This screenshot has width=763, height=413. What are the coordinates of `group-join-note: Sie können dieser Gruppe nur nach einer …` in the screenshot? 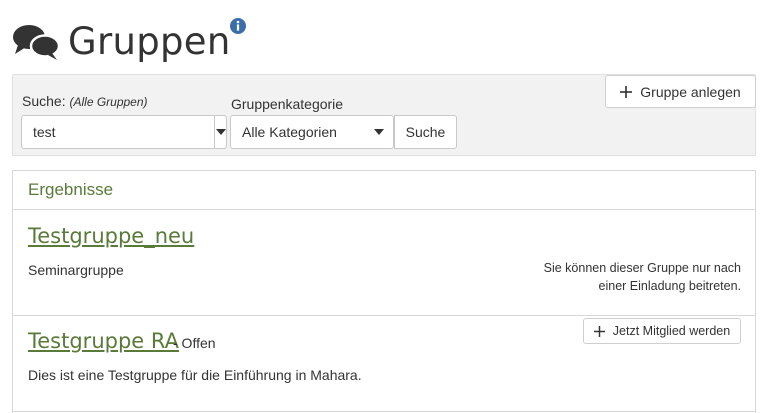 It's located at (642, 277).